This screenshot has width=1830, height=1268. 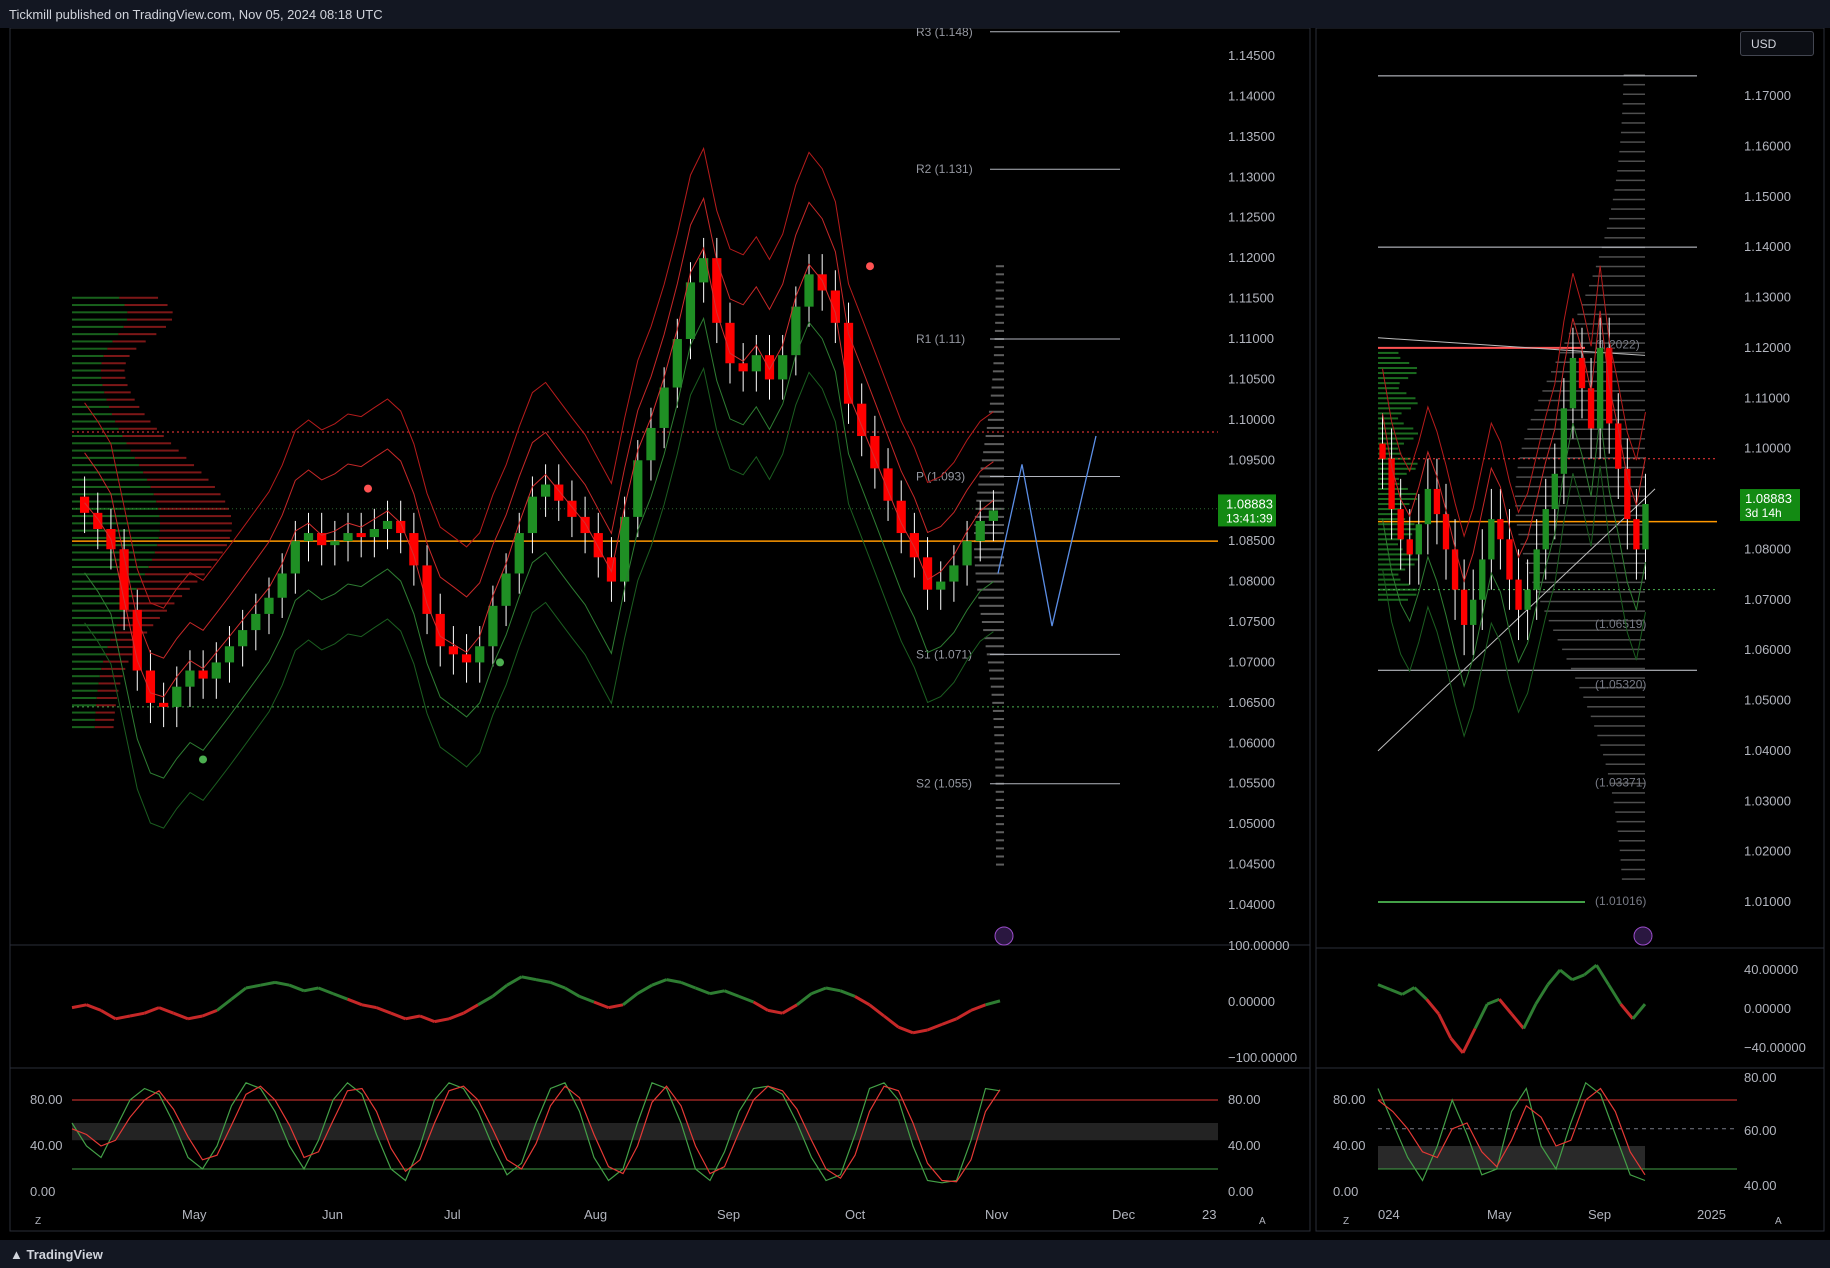 What do you see at coordinates (46, 1145) in the screenshot?
I see `left-stoch-left-tick: 40.00` at bounding box center [46, 1145].